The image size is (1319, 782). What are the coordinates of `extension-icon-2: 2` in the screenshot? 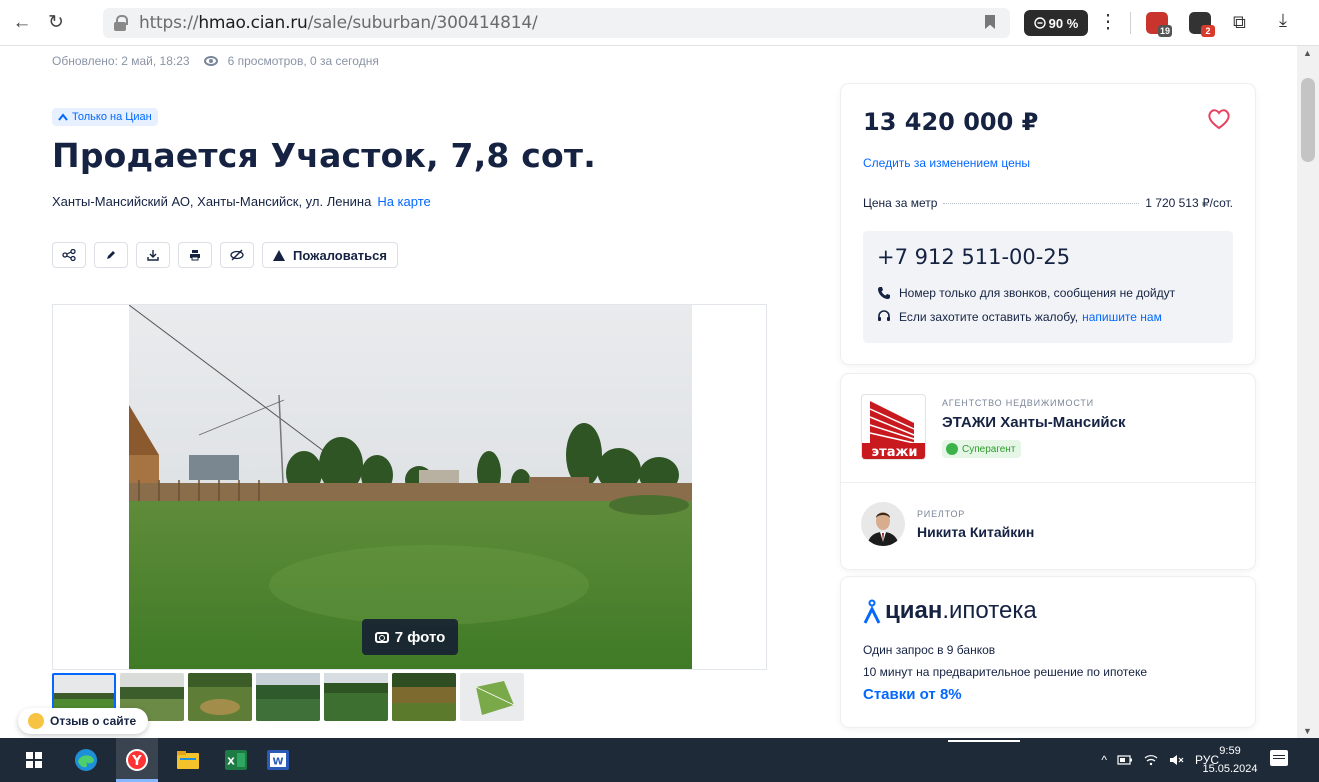 It's located at (1202, 24).